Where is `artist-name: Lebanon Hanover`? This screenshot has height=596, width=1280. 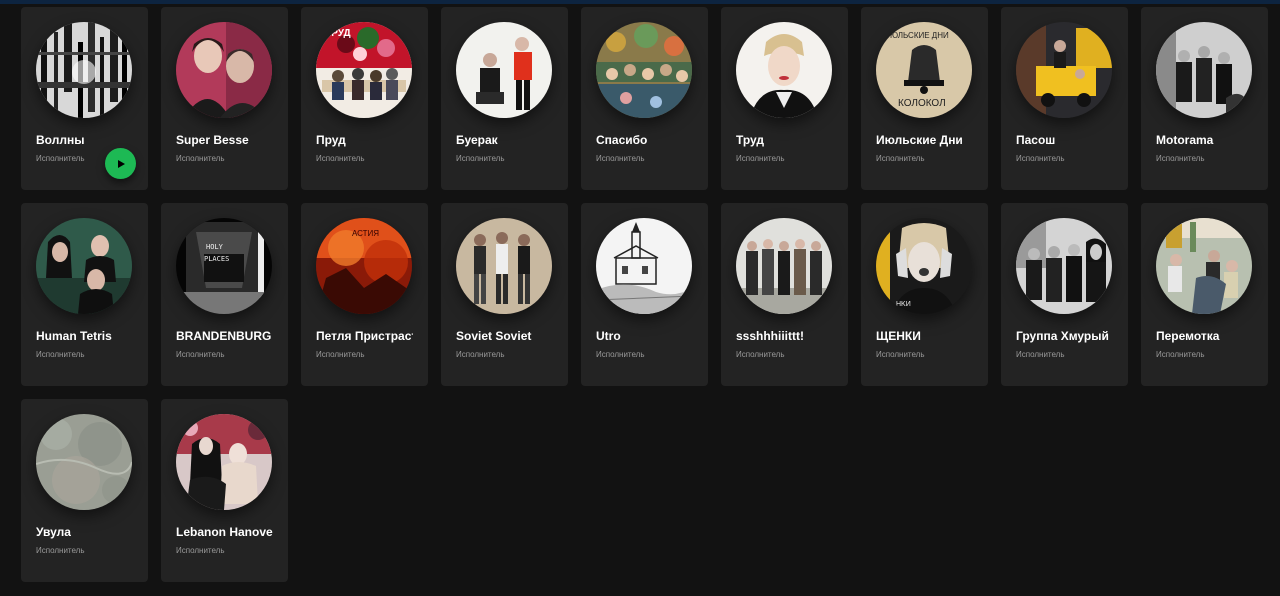
artist-name: Lebanon Hanover is located at coordinates (224, 532).